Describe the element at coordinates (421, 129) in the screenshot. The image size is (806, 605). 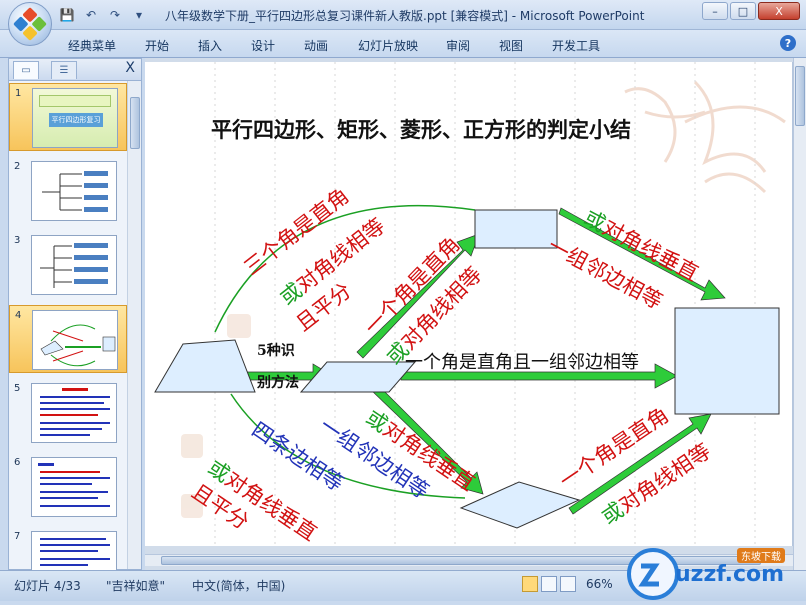
I see `slide-title: 平行四边形、矩形、菱形、正方形的判定小结` at that location.